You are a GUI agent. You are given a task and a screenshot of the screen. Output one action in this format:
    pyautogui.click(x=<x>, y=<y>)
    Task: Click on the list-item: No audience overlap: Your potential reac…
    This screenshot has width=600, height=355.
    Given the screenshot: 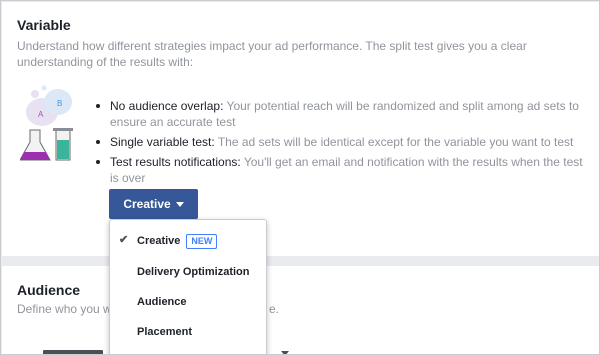 What is the action you would take?
    pyautogui.click(x=344, y=114)
    